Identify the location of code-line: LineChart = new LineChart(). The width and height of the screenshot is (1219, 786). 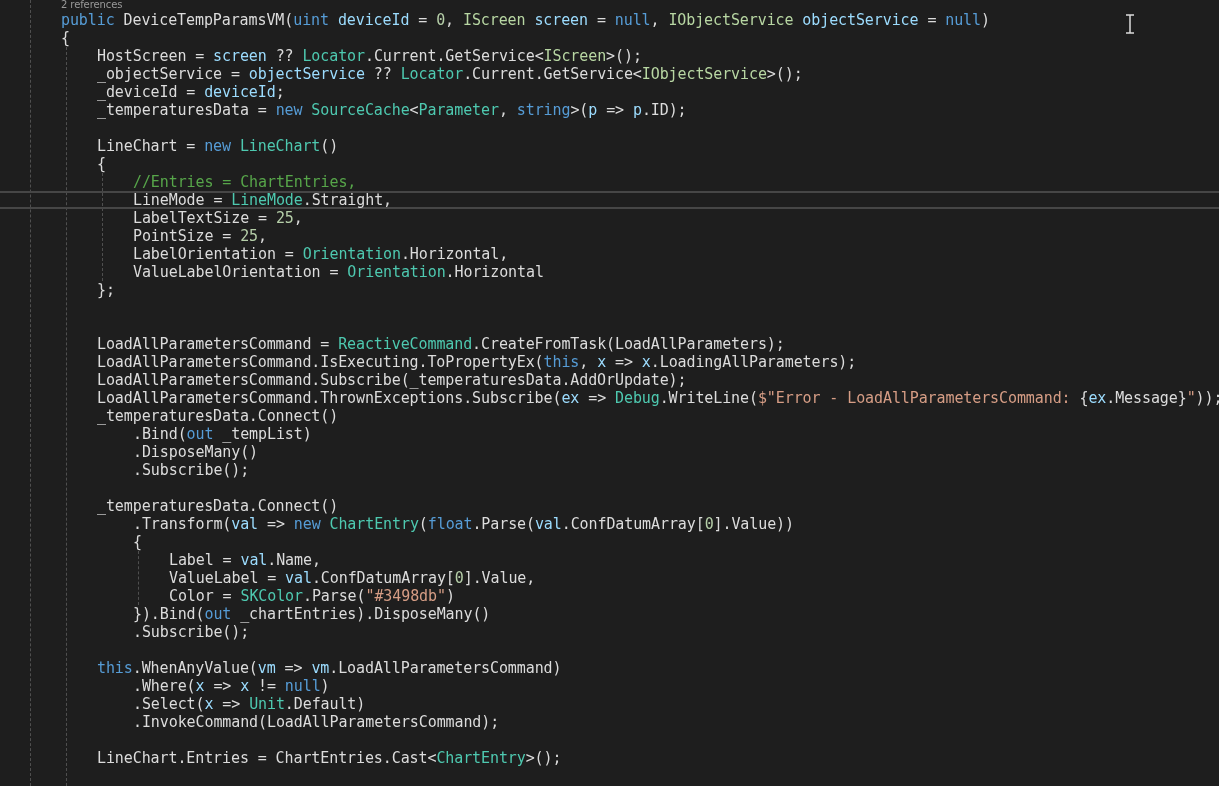
(218, 146).